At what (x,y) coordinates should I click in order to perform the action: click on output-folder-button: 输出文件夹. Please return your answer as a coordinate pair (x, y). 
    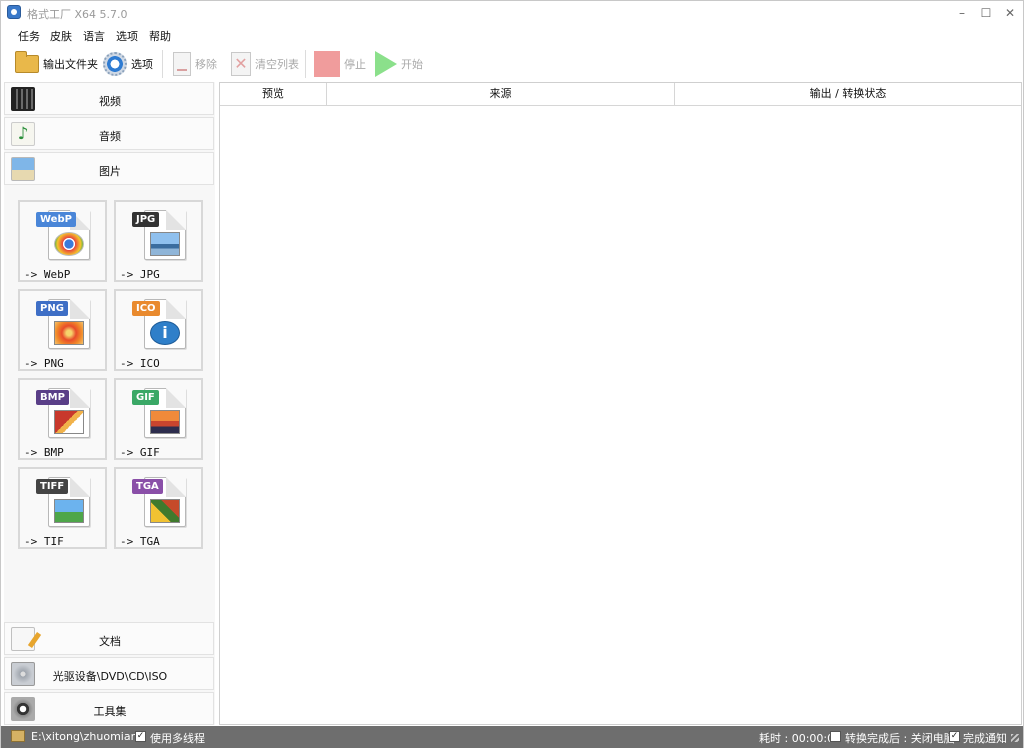
    Looking at the image, I should click on (56, 64).